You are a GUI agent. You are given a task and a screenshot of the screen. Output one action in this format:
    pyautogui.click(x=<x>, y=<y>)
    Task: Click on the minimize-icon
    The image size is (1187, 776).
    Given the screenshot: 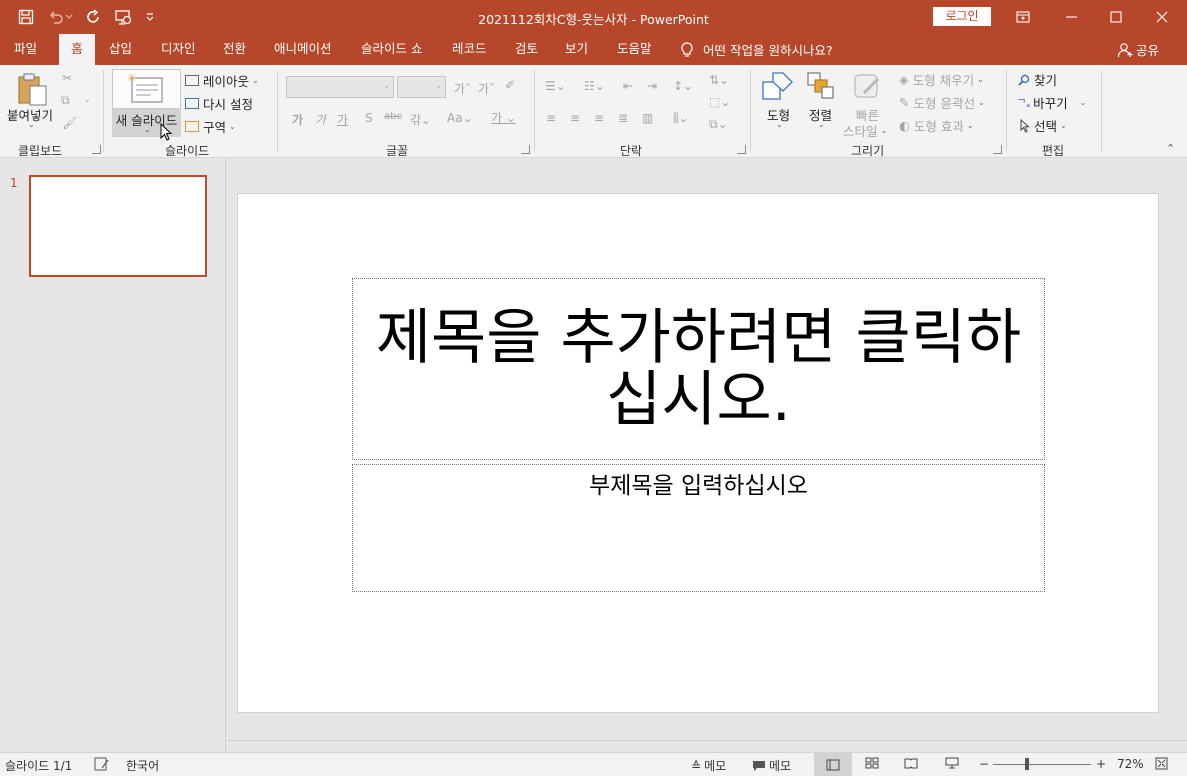 What is the action you would take?
    pyautogui.click(x=1072, y=17)
    